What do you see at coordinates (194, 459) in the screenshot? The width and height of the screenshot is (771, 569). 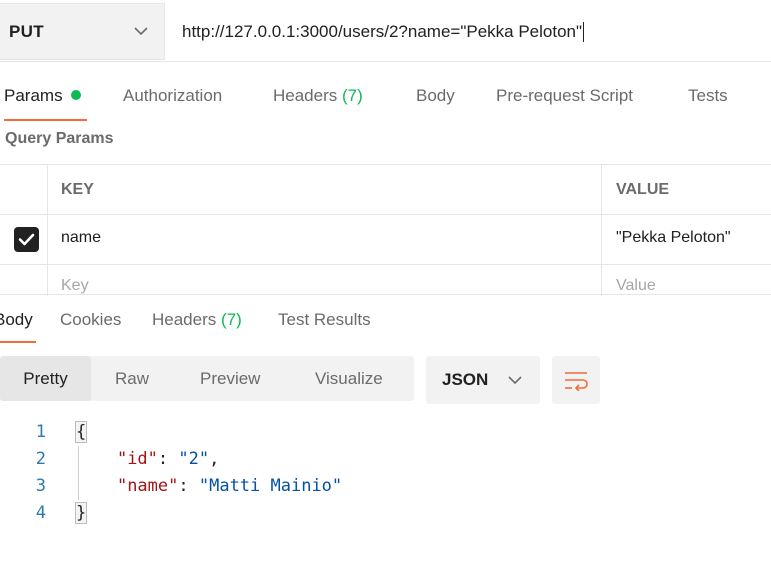 I see `json-value: "2"` at bounding box center [194, 459].